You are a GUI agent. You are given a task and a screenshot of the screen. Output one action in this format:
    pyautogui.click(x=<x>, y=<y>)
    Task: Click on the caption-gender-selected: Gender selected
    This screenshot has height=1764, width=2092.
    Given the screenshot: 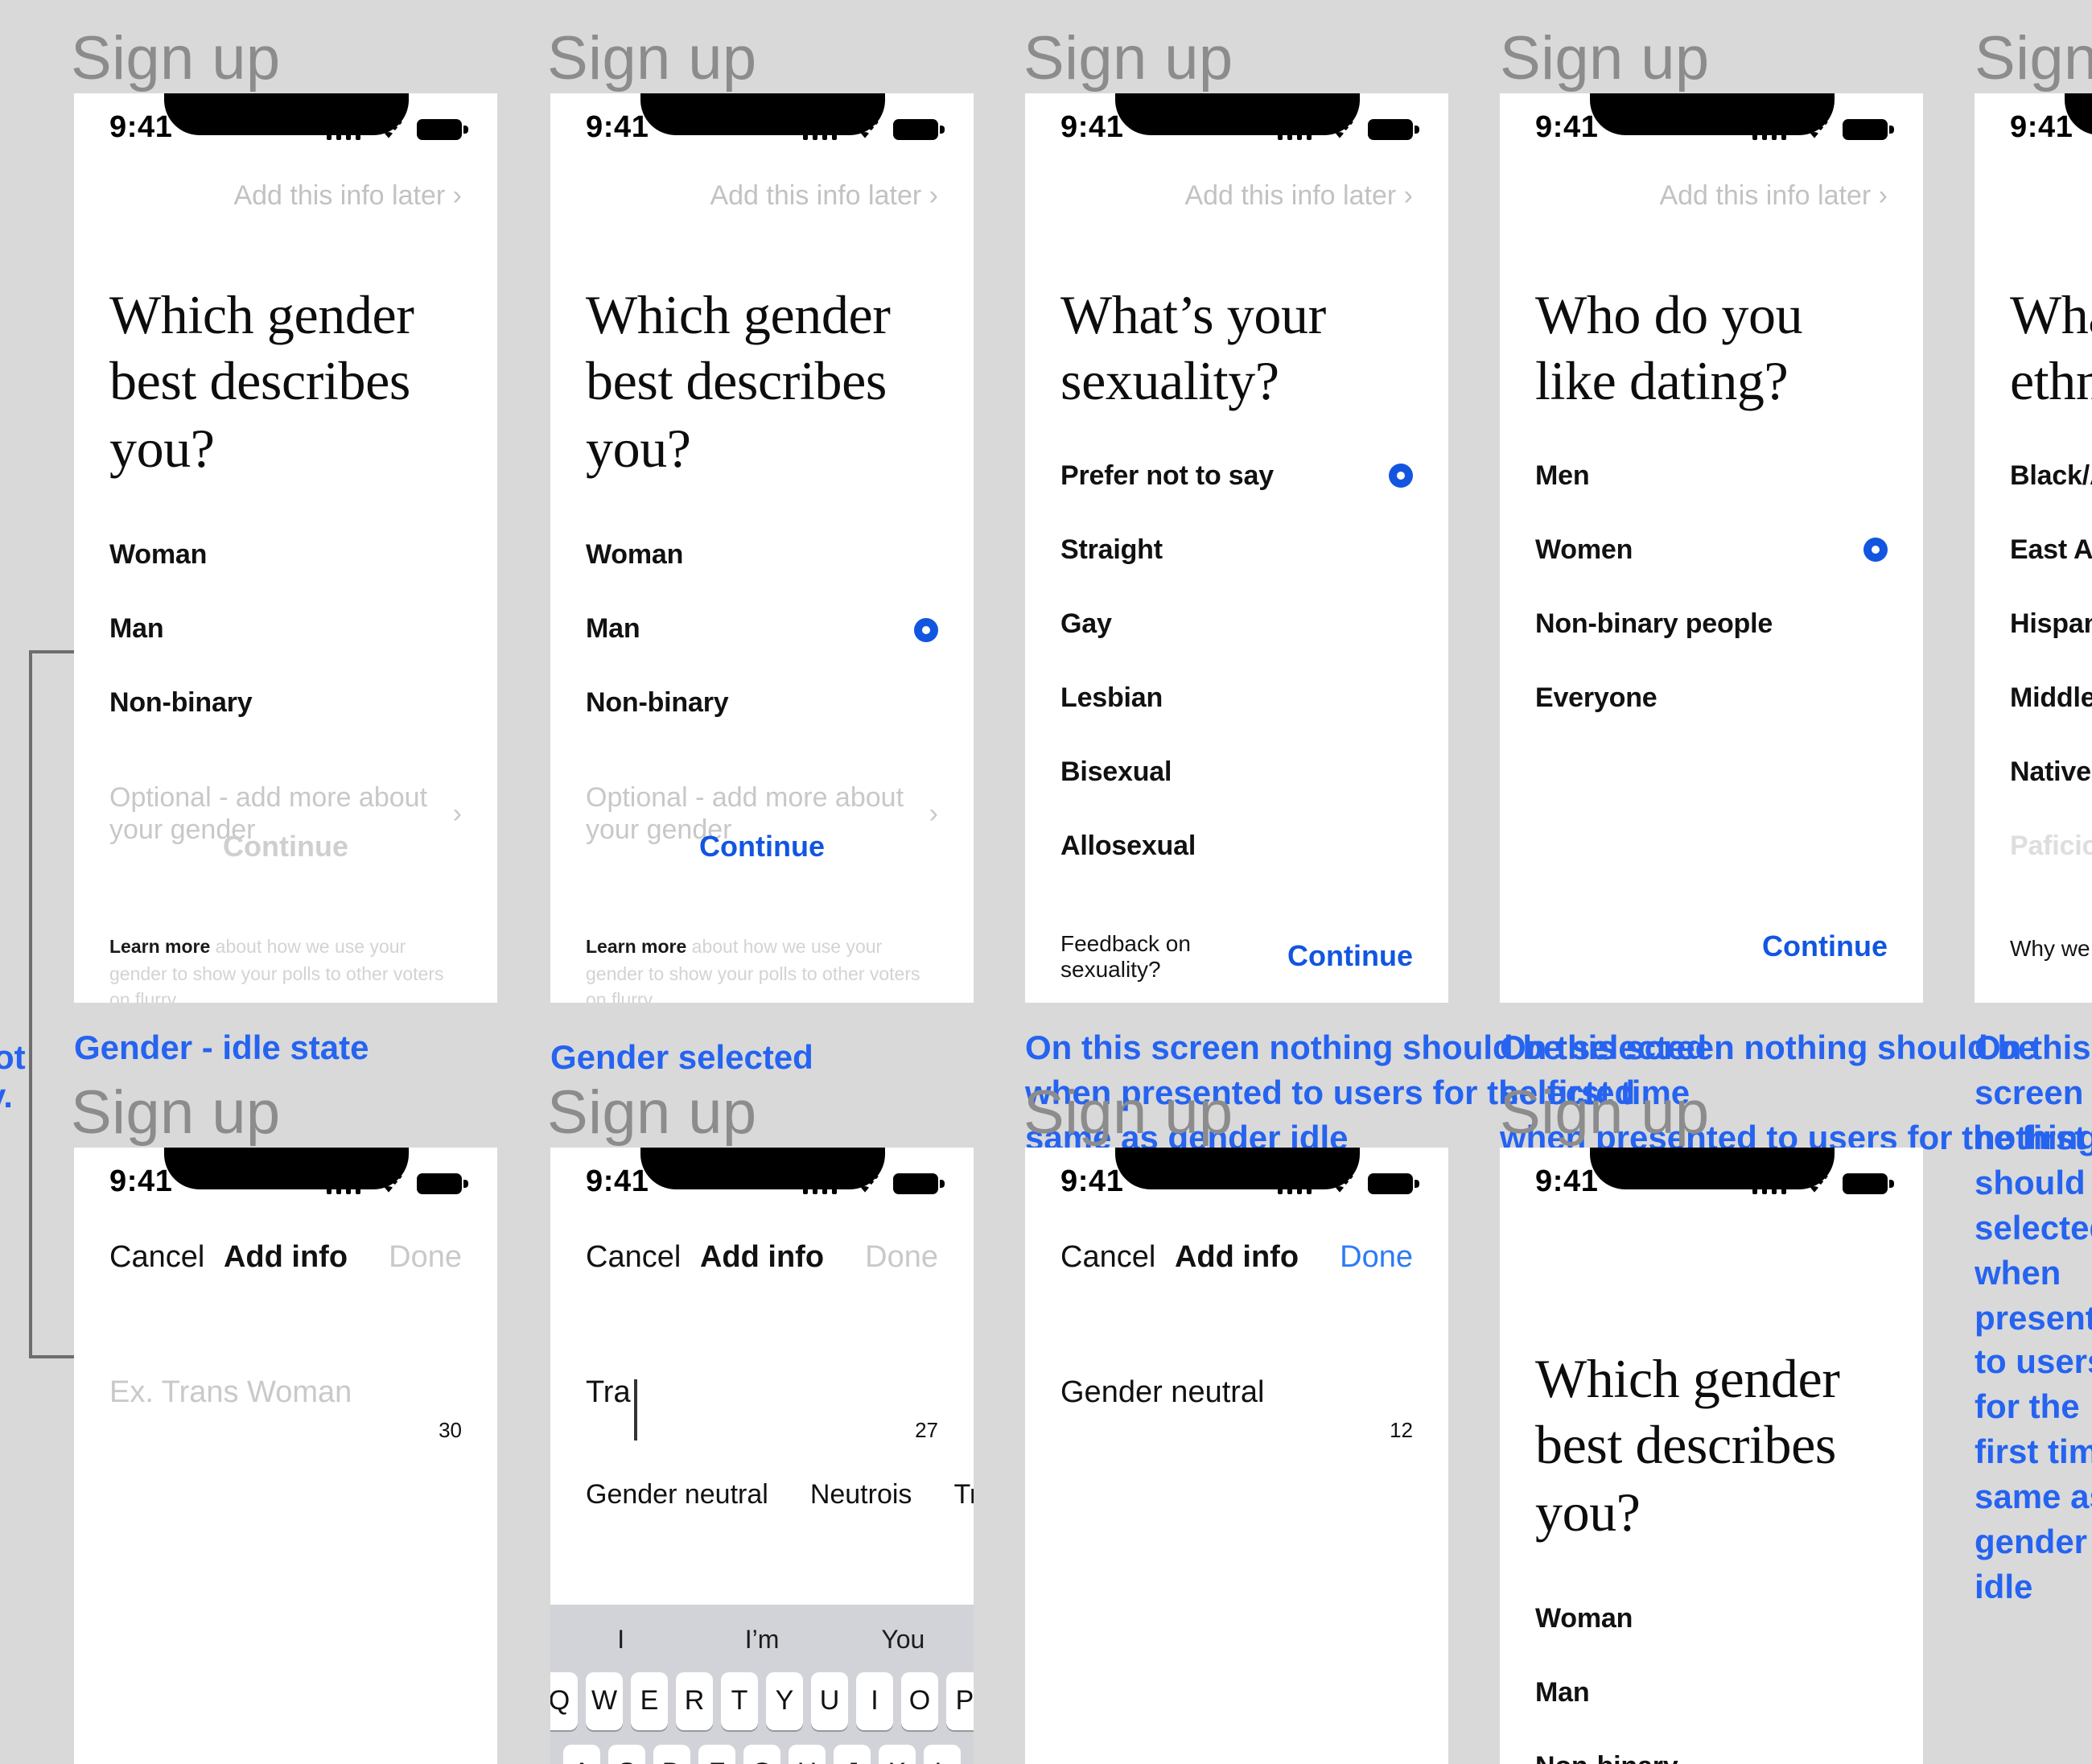 What is the action you would take?
    pyautogui.click(x=682, y=1058)
    